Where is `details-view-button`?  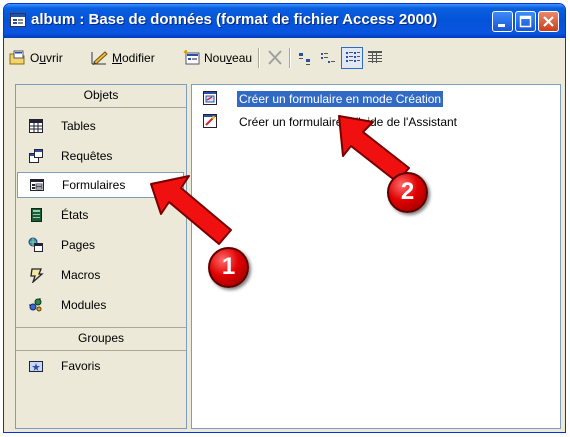 details-view-button is located at coordinates (375, 58).